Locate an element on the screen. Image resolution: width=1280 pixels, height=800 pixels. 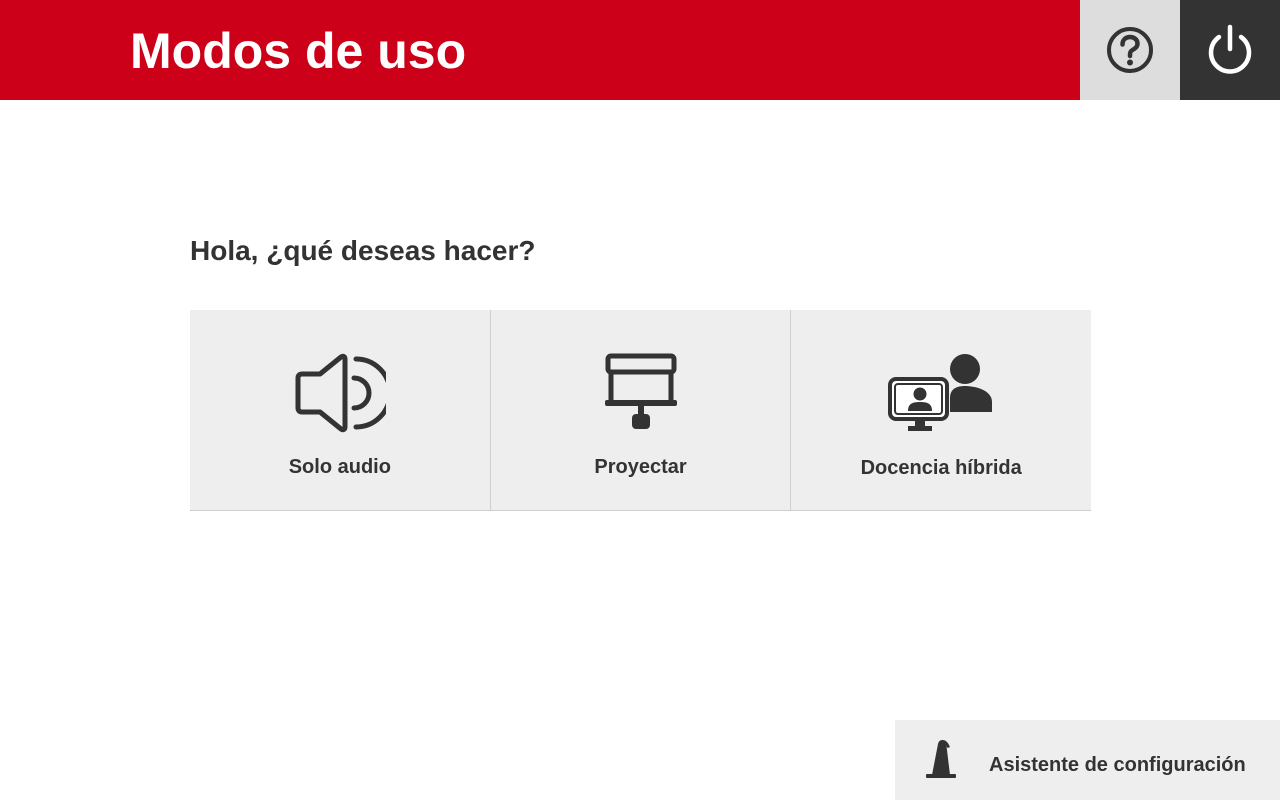
speaker-icon is located at coordinates (340, 393).